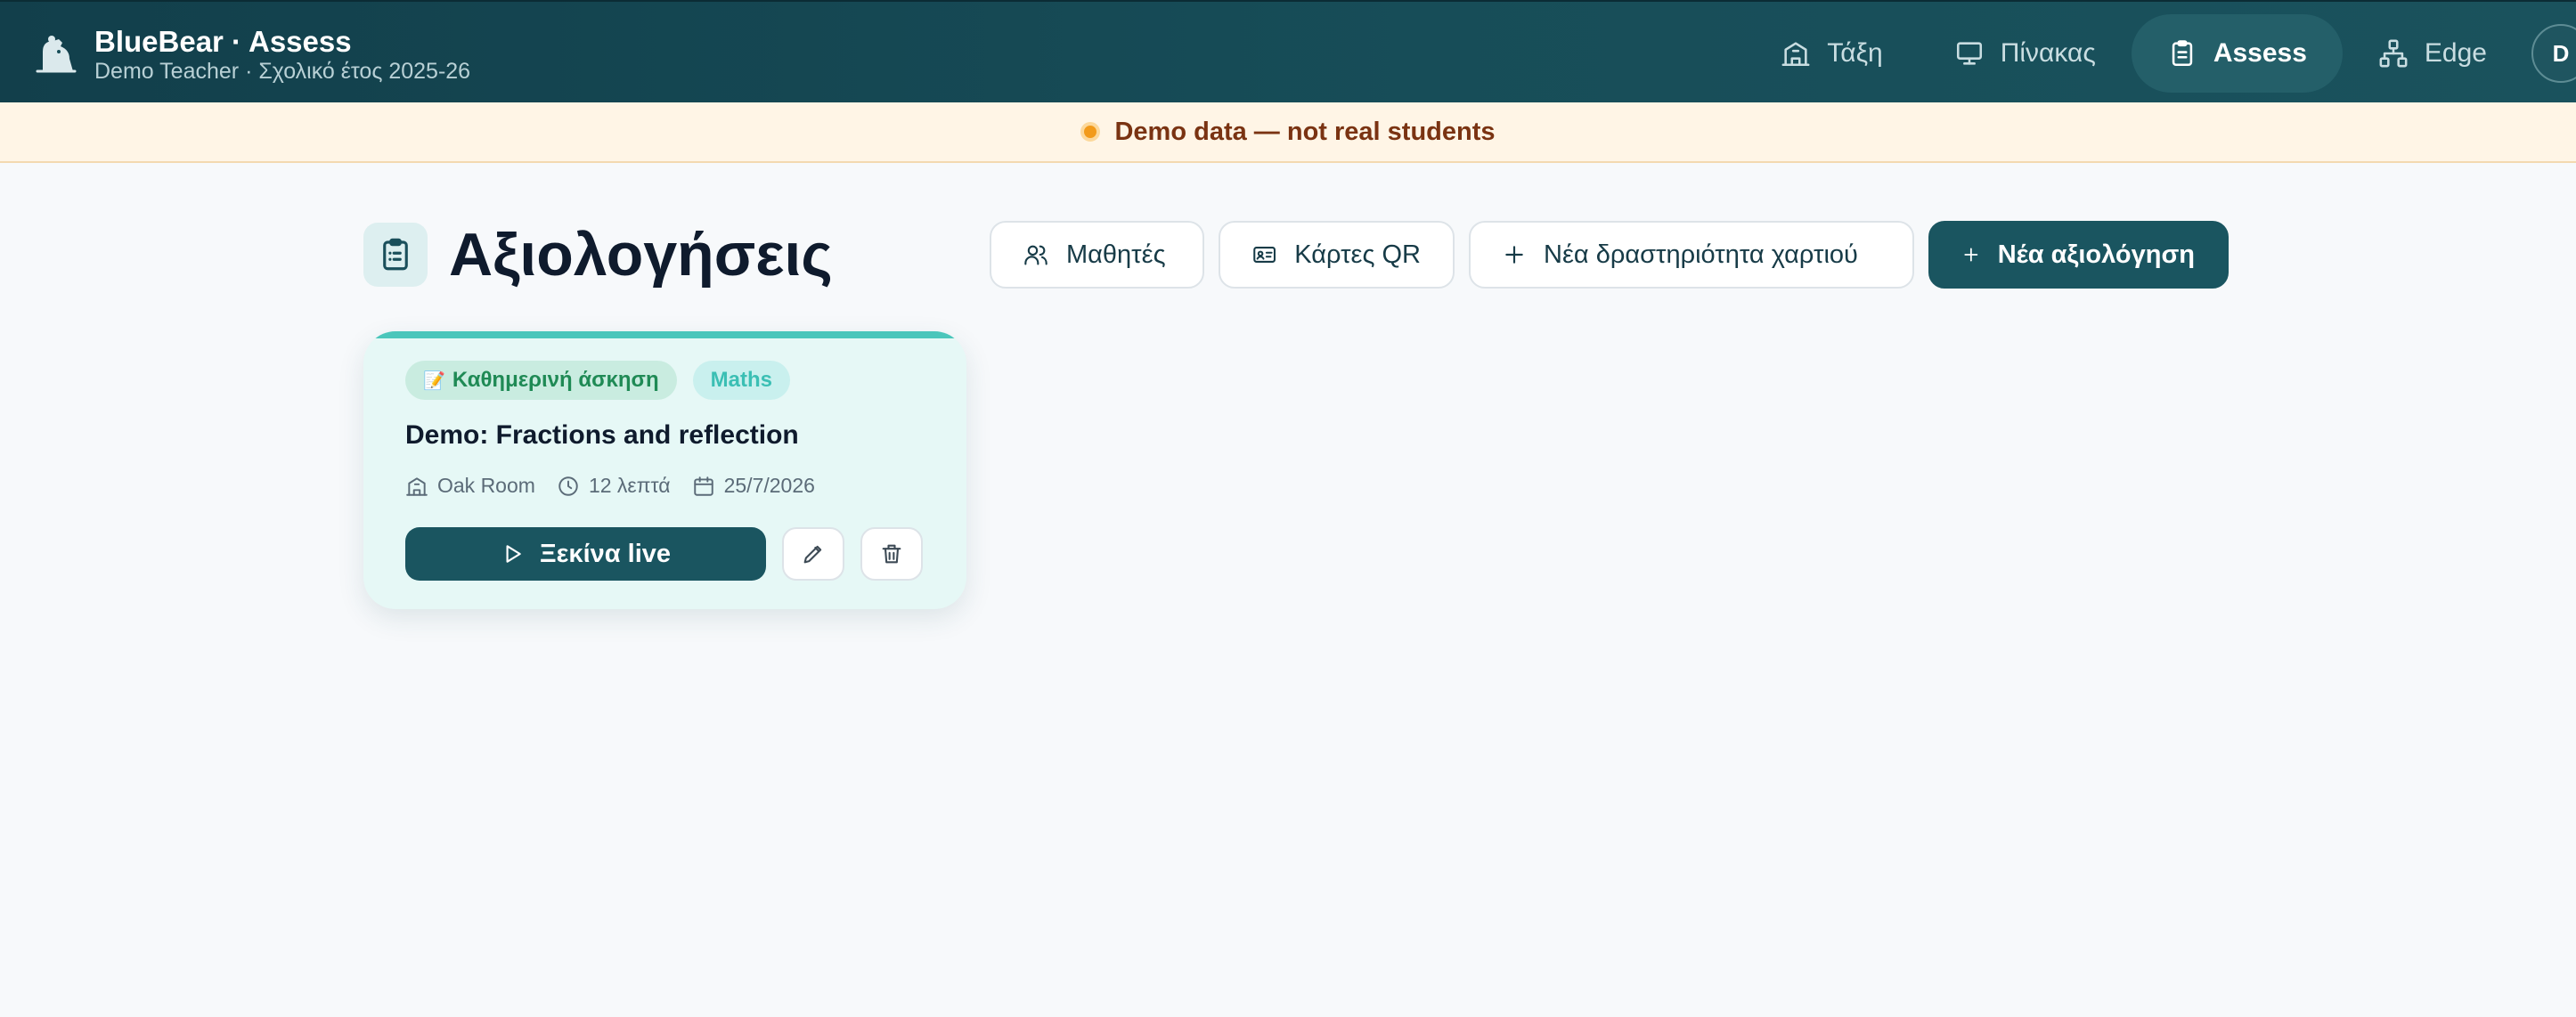 This screenshot has width=2576, height=1017. Describe the element at coordinates (630, 485) in the screenshot. I see `duration-label: 12 λεπτά` at that location.